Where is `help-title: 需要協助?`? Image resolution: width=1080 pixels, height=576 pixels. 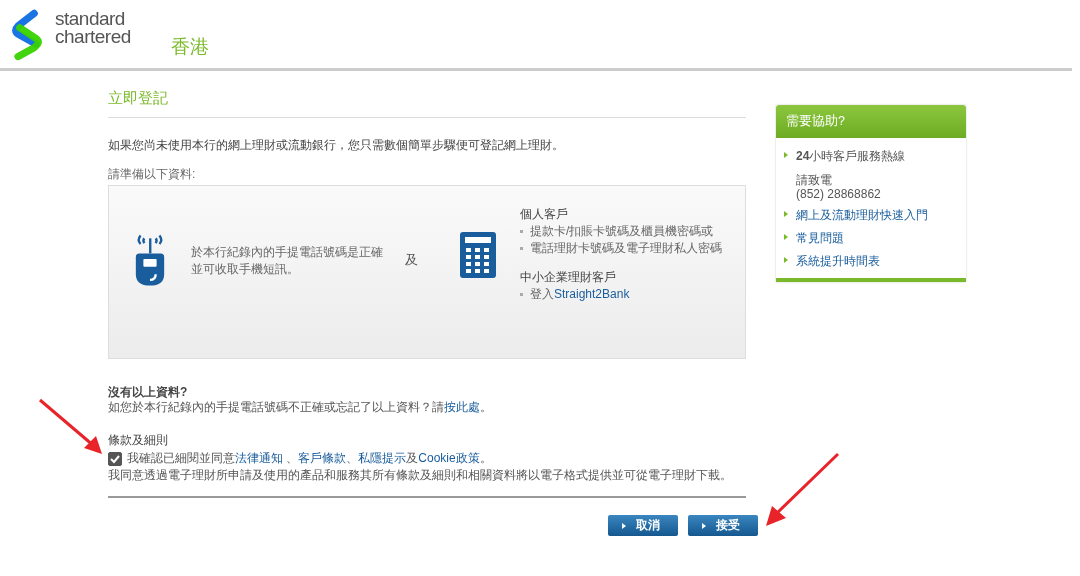 help-title: 需要協助? is located at coordinates (871, 121).